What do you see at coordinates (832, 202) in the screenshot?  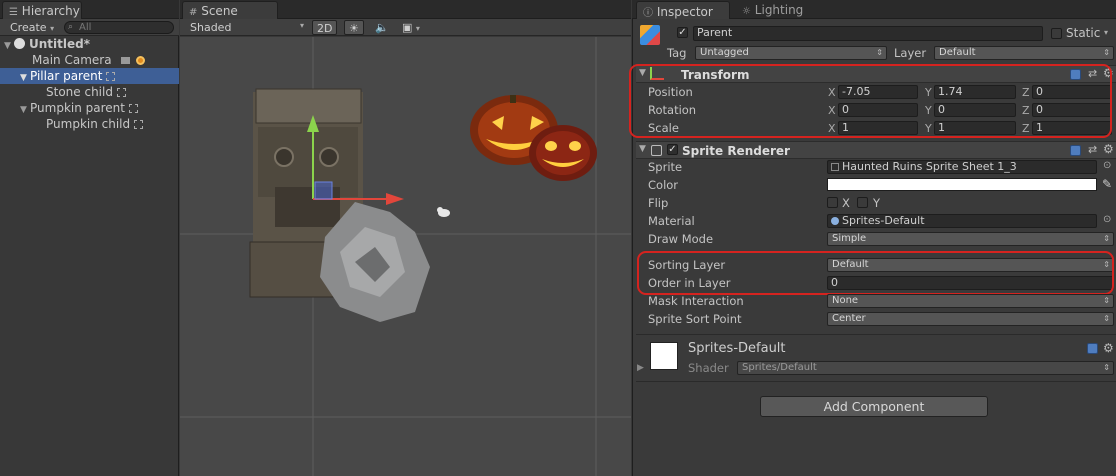 I see `flip-x-checkbox` at bounding box center [832, 202].